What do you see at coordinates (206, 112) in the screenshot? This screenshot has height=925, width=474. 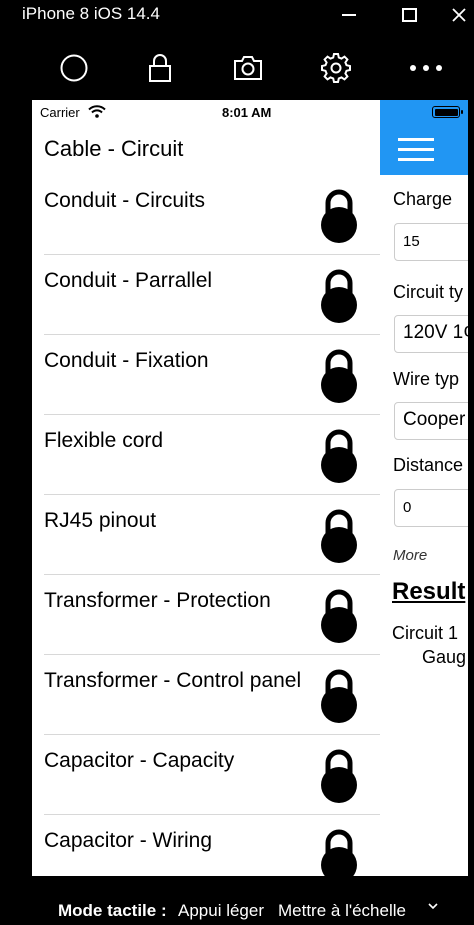 I see `status-bar: Carrier 8:01 AM` at bounding box center [206, 112].